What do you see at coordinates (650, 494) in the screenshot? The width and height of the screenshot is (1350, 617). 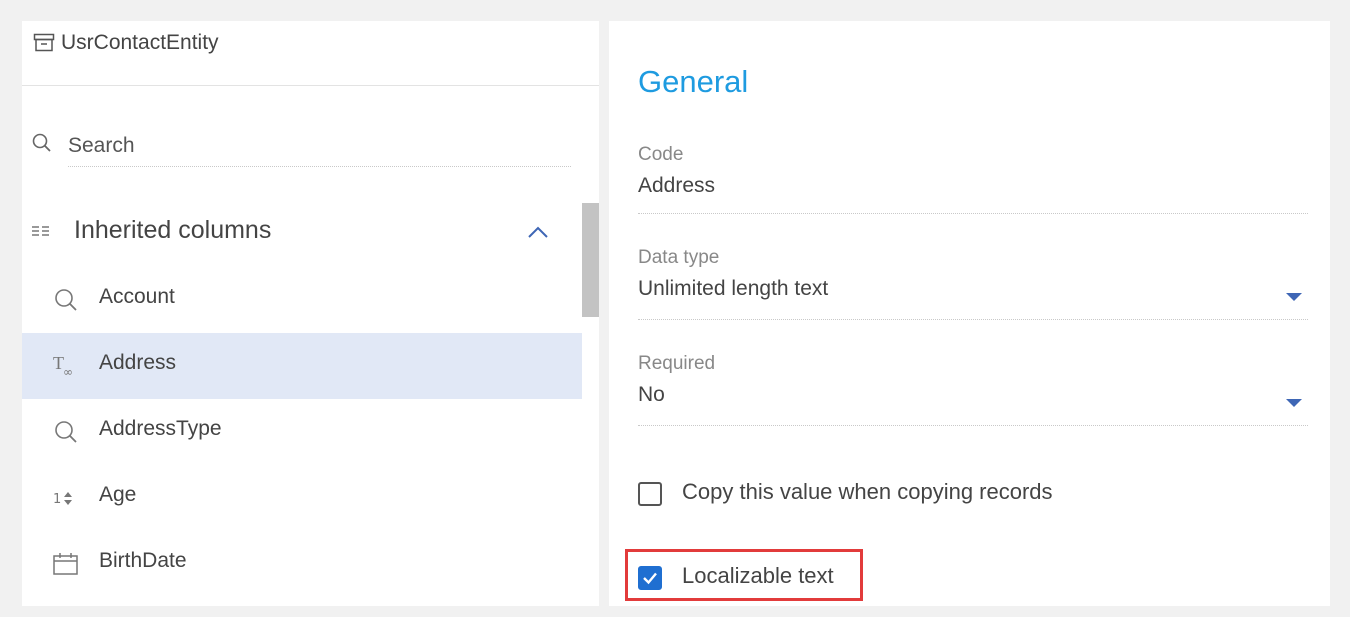 I see `copy-value-checkbox` at bounding box center [650, 494].